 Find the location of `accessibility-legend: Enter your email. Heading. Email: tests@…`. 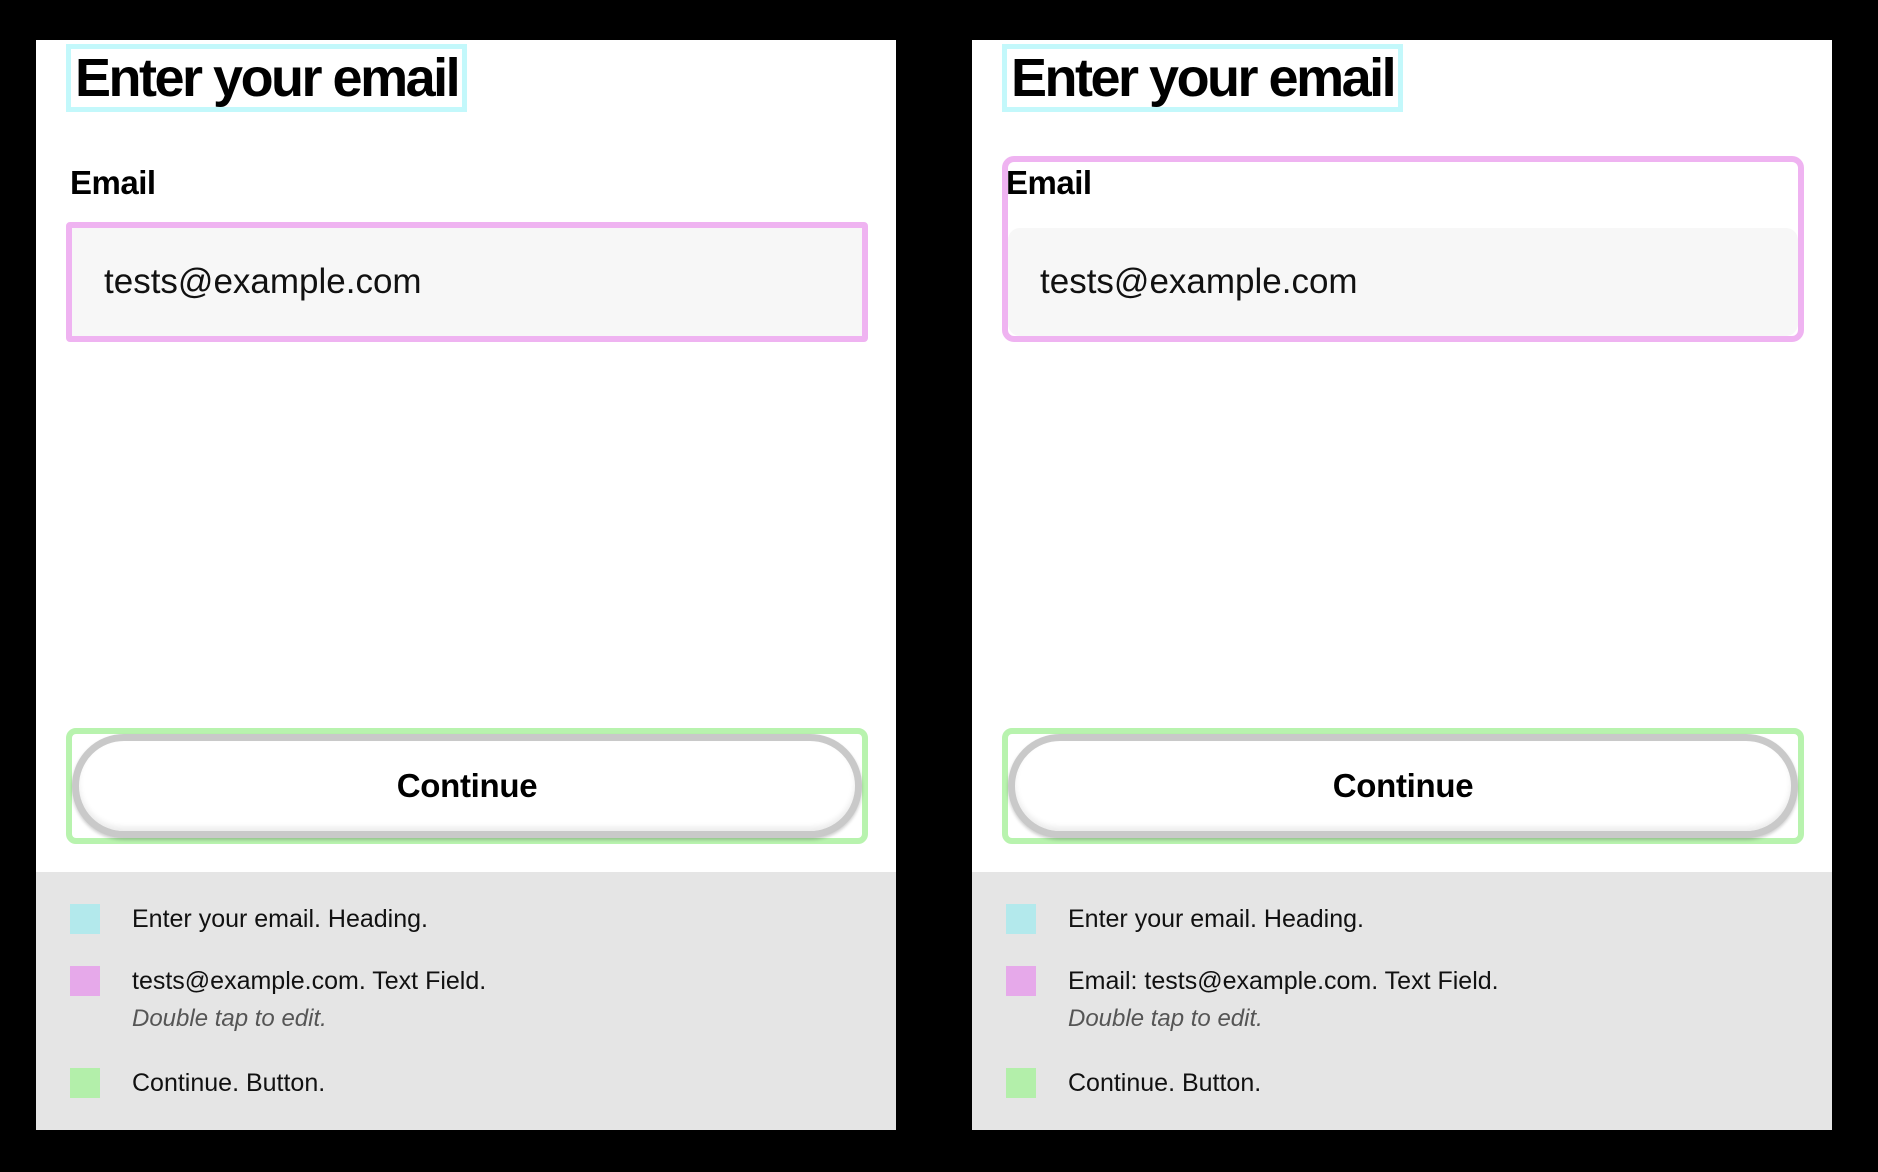

accessibility-legend: Enter your email. Heading. Email: tests@… is located at coordinates (1402, 1001).